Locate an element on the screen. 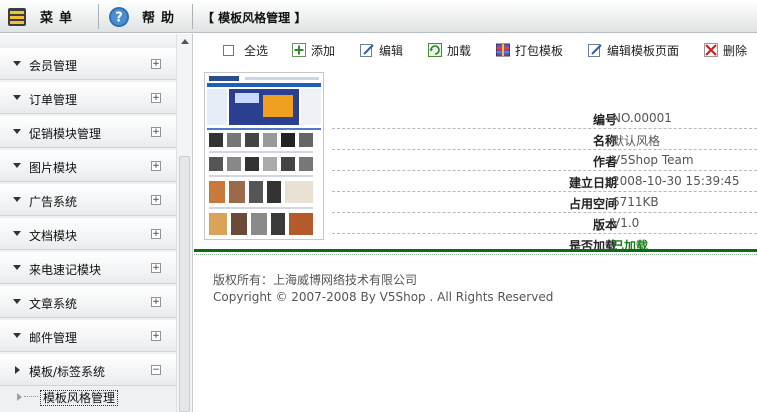 This screenshot has height=412, width=757. edit-template-page-label: 编辑模板页面 is located at coordinates (643, 50).